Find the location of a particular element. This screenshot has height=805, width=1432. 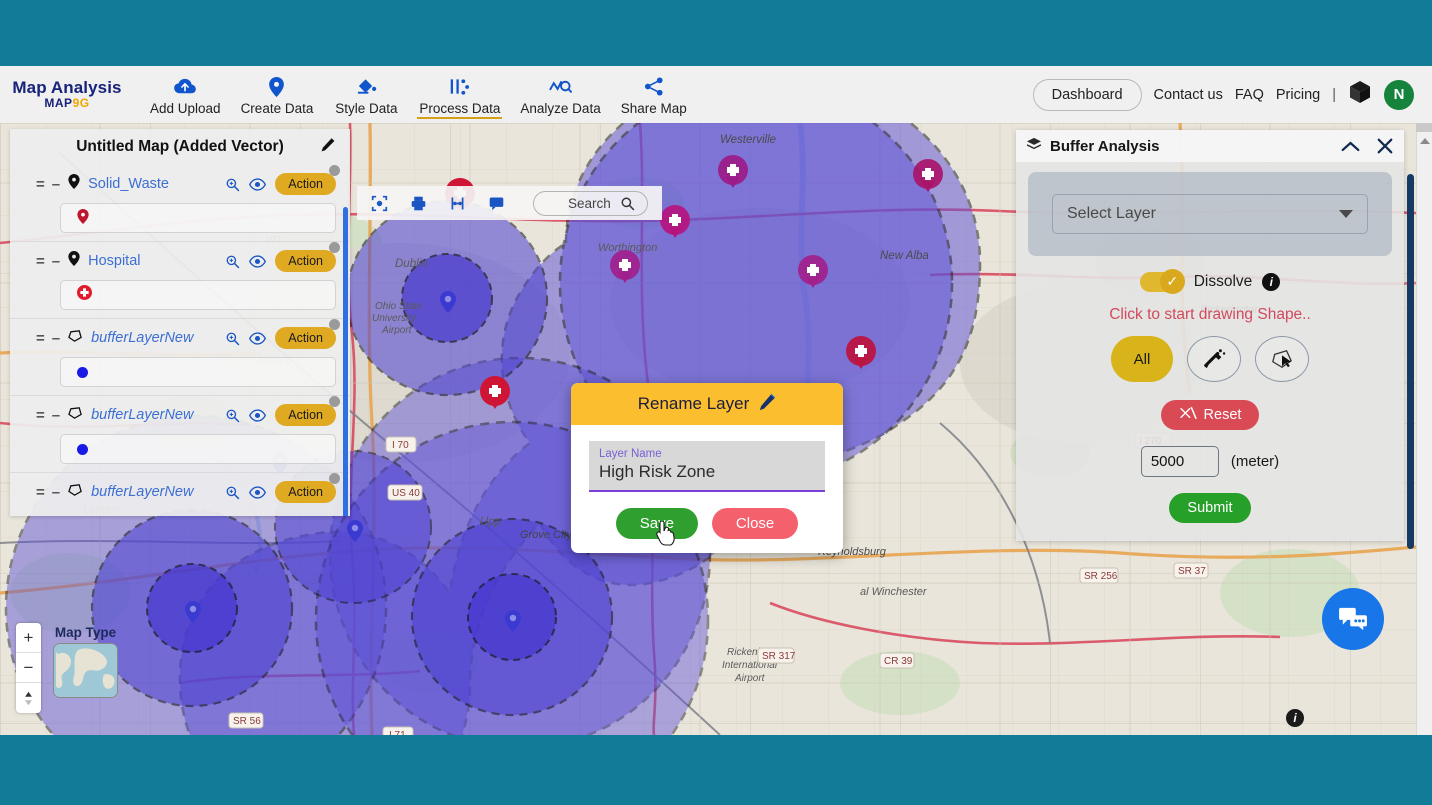

close-icon is located at coordinates (1385, 146).